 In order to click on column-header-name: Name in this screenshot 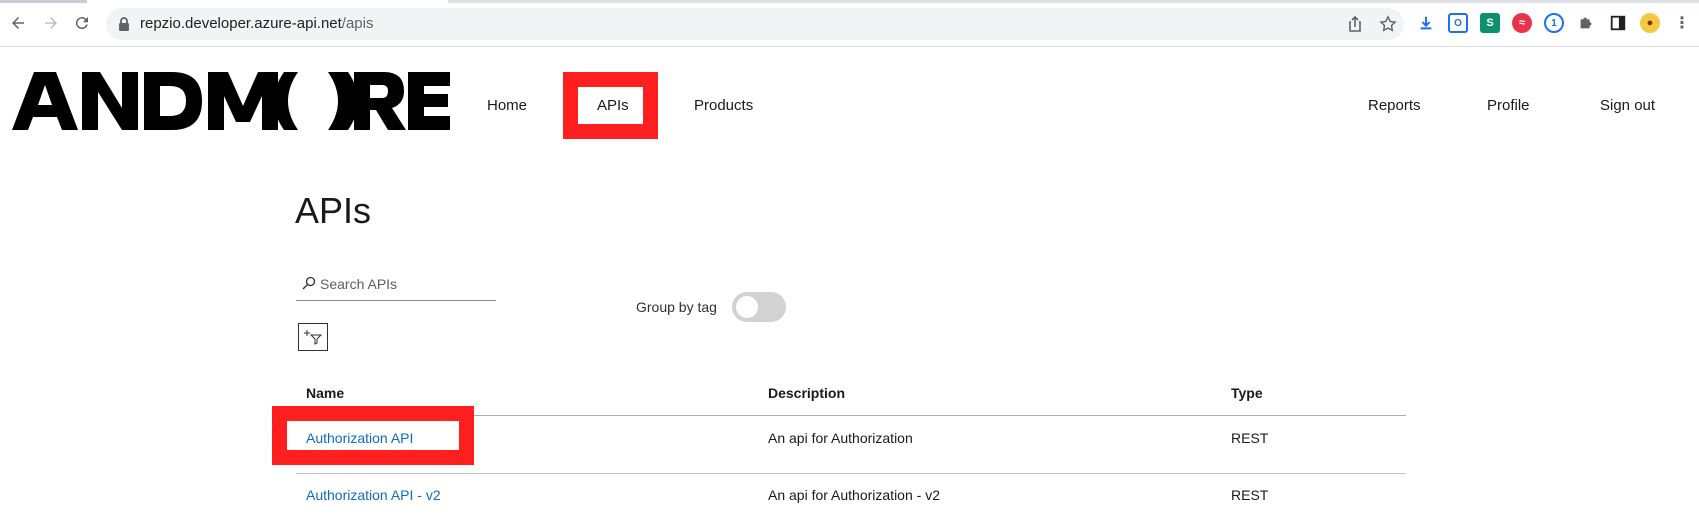, I will do `click(325, 393)`.